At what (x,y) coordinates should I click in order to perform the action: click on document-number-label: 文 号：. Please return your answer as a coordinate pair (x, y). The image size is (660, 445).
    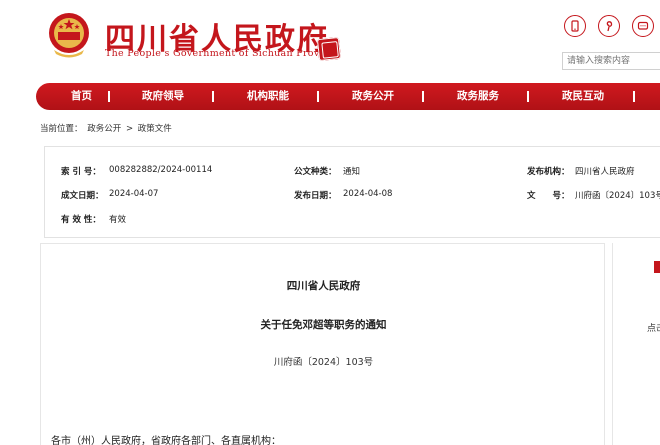
    Looking at the image, I should click on (548, 196).